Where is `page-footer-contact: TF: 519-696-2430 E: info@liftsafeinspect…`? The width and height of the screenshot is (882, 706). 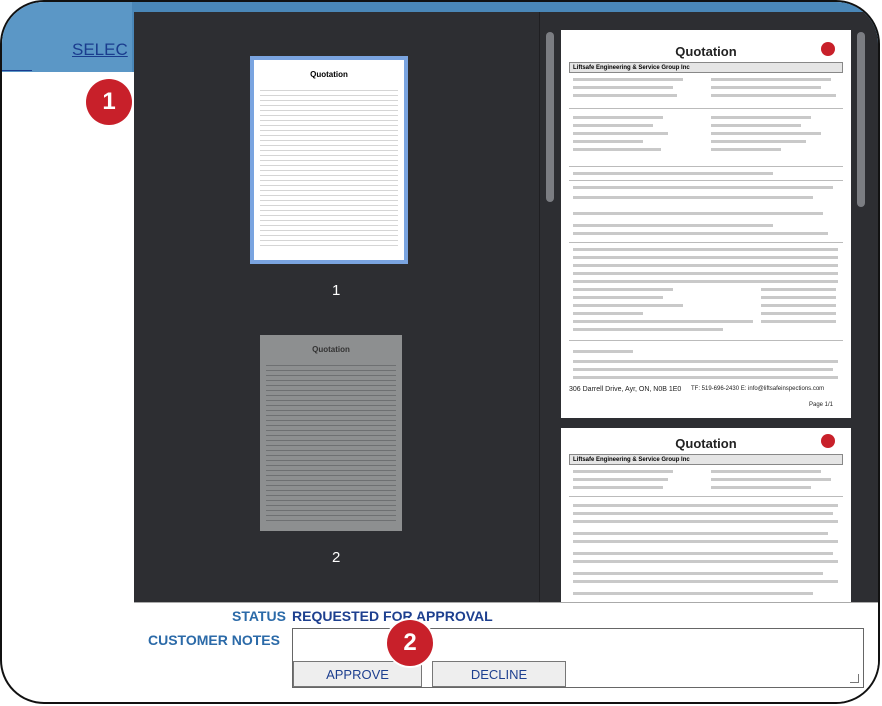
page-footer-contact: TF: 519-696-2430 E: info@liftsafeinspect… is located at coordinates (758, 389).